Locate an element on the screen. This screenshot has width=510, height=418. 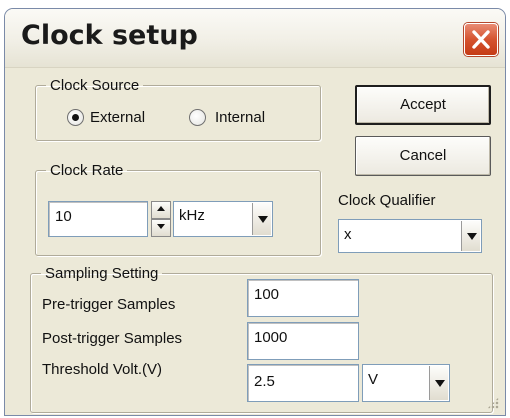
posttrigger-input: 1000 is located at coordinates (303, 341).